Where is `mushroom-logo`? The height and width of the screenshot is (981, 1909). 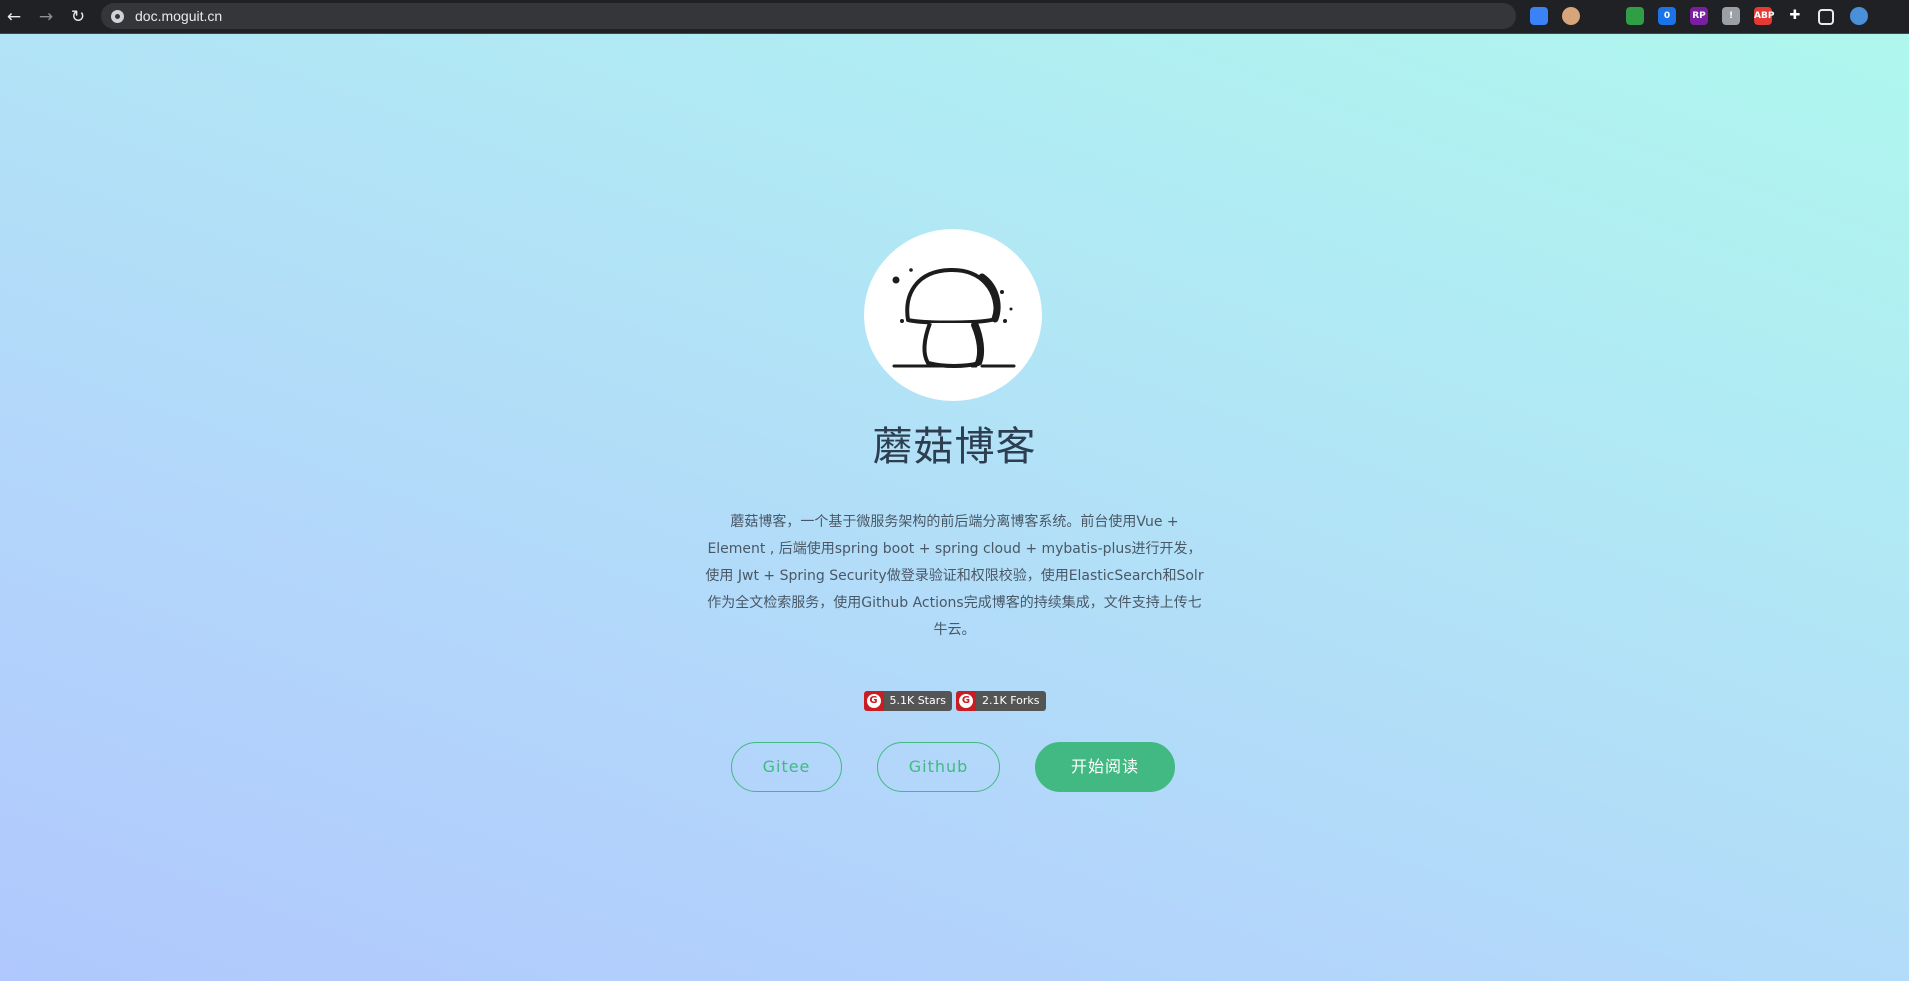
mushroom-logo is located at coordinates (953, 315).